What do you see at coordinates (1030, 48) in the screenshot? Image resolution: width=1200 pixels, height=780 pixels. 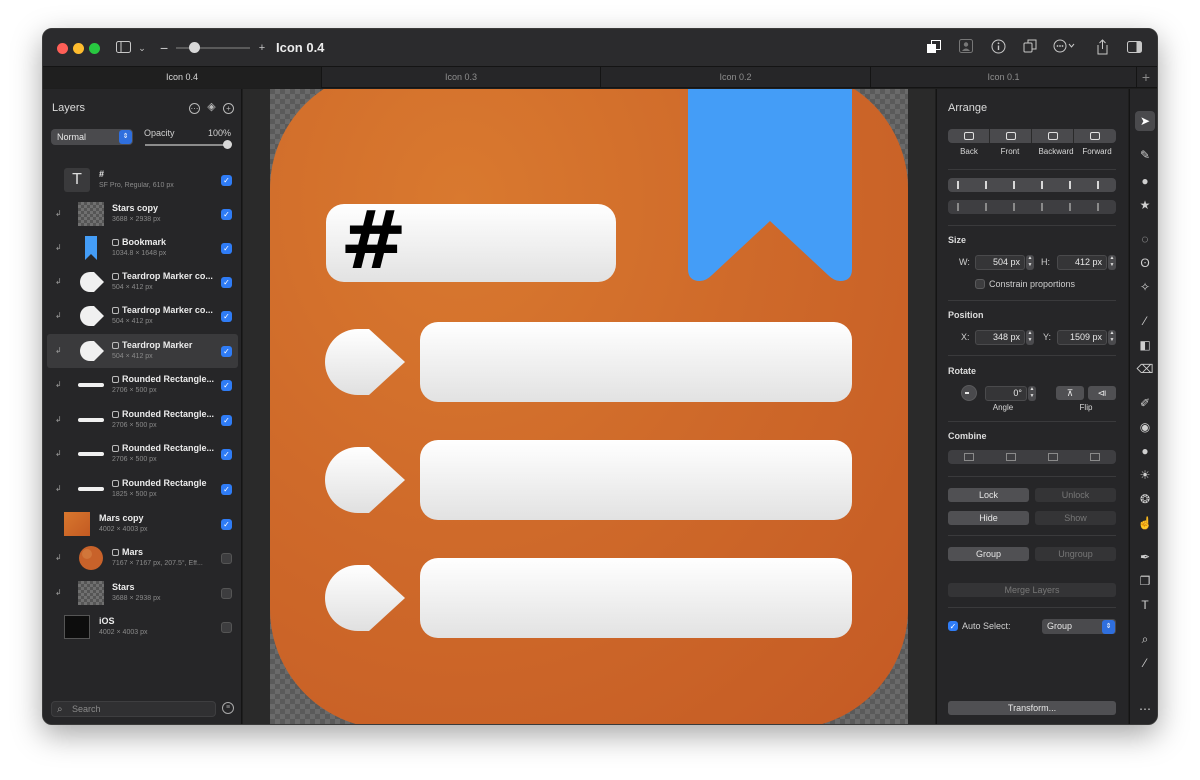 I see `duplicate-icon` at bounding box center [1030, 48].